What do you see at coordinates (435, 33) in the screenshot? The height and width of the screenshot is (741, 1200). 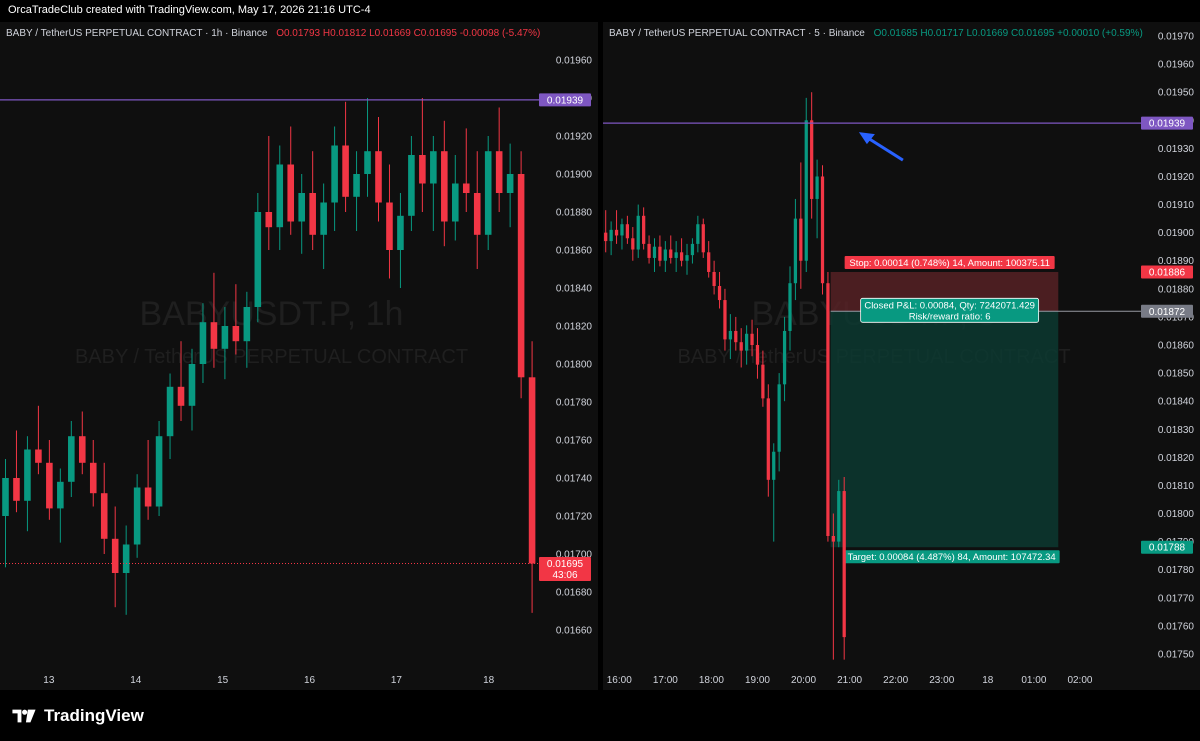 I see `ohlc-close: C0.01695` at bounding box center [435, 33].